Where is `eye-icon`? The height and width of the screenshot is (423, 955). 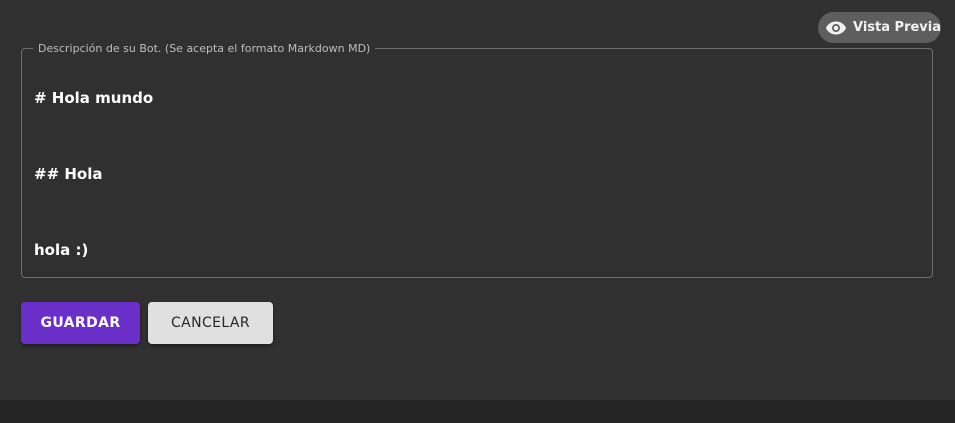 eye-icon is located at coordinates (836, 28).